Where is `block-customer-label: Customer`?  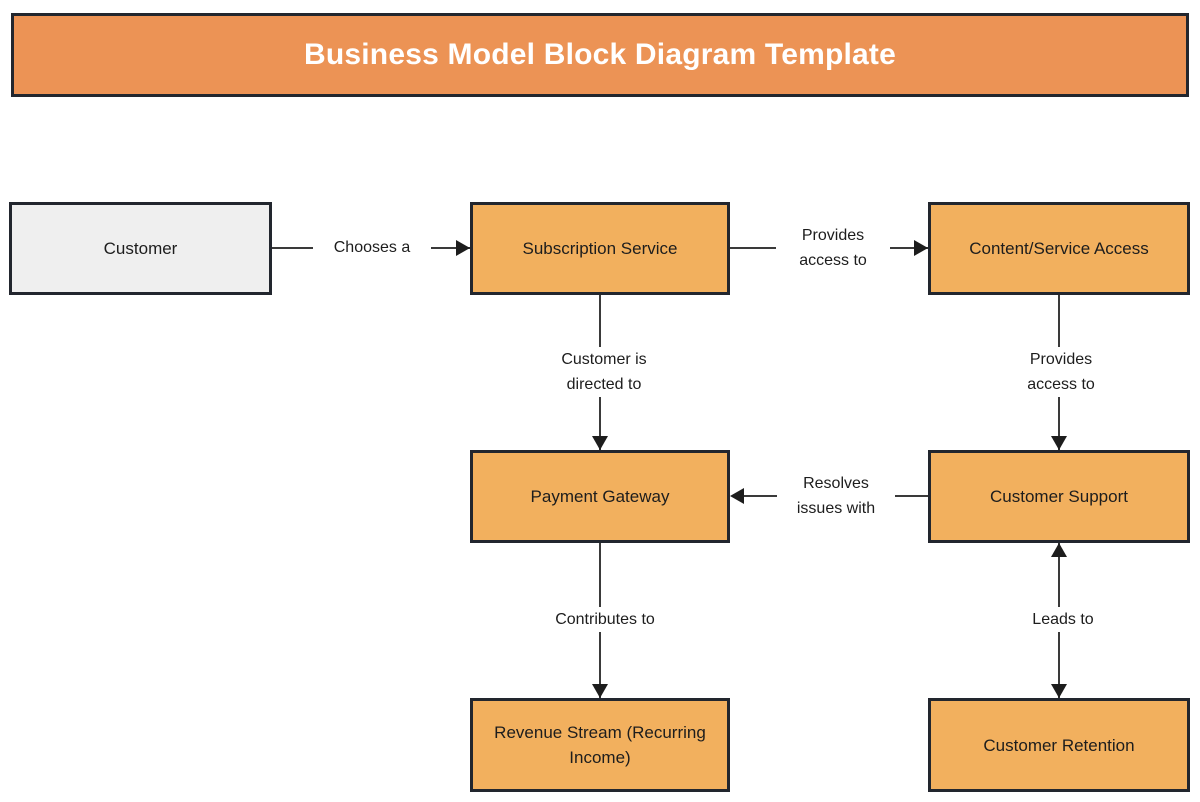
block-customer-label: Customer is located at coordinates (140, 248).